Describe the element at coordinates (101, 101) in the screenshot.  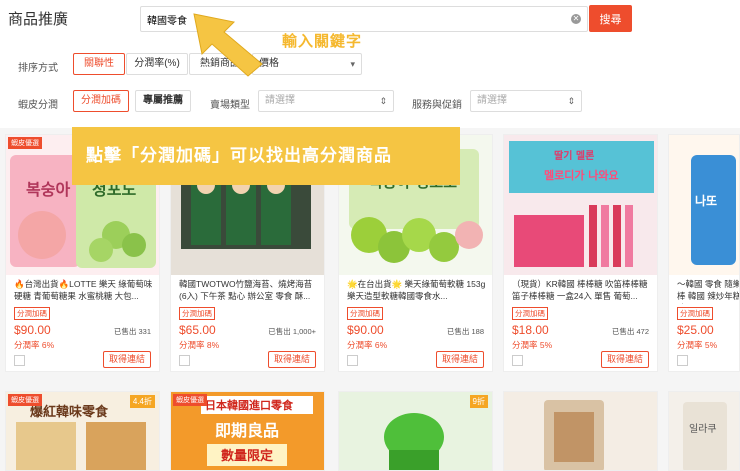
I see `commission-boost-chip: 分潤加碼` at that location.